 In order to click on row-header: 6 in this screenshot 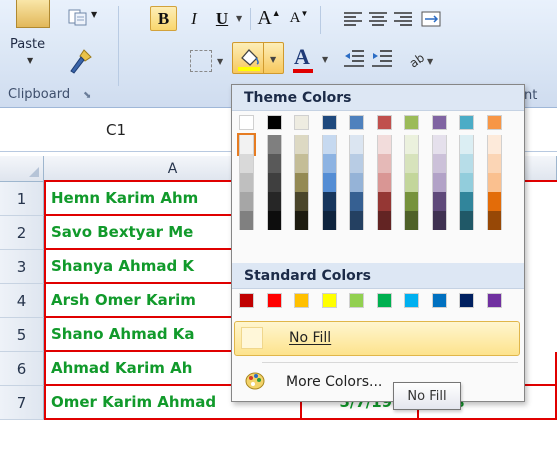, I will do `click(22, 369)`.